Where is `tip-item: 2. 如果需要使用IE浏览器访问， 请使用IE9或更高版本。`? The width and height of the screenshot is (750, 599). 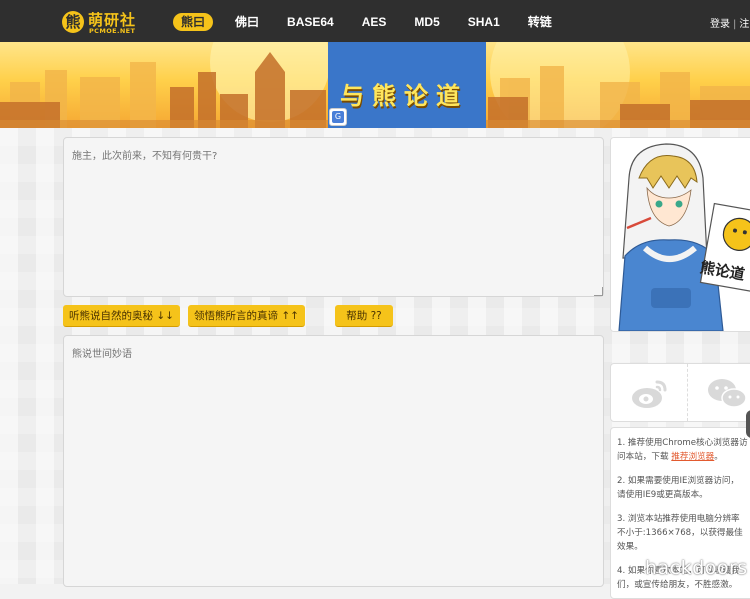 tip-item: 2. 如果需要使用IE浏览器访问， 请使用IE9或更高版本。 is located at coordinates (678, 488).